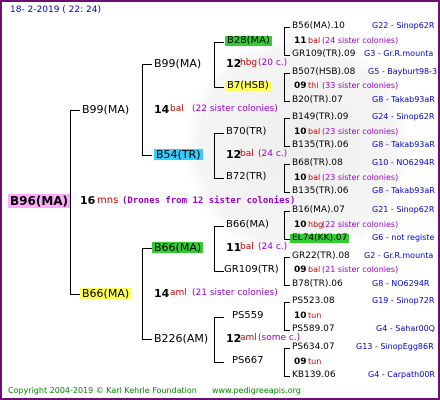 The image size is (440, 400). Describe the element at coordinates (247, 247) in the screenshot. I see `l2-mating: bal` at that location.